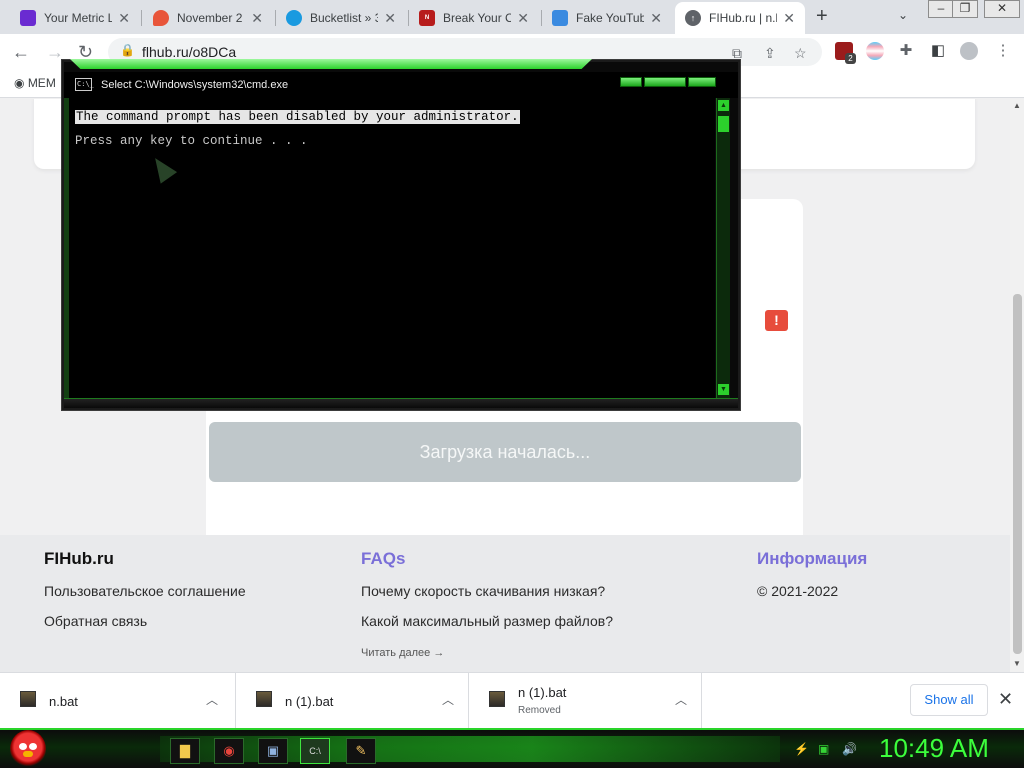 The height and width of the screenshot is (768, 1024). Describe the element at coordinates (812, 558) in the screenshot. I see `footer-heading: Информация` at that location.